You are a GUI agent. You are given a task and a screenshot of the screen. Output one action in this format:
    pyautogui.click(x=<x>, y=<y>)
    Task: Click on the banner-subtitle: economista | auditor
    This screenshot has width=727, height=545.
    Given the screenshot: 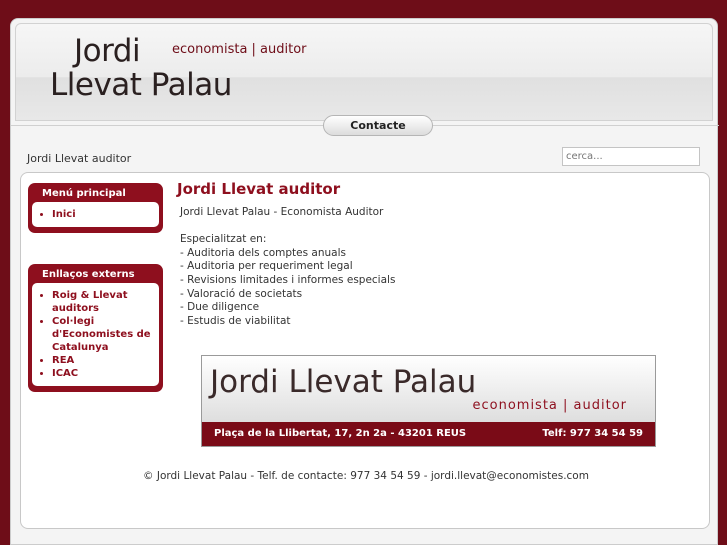 What is the action you would take?
    pyautogui.click(x=549, y=405)
    